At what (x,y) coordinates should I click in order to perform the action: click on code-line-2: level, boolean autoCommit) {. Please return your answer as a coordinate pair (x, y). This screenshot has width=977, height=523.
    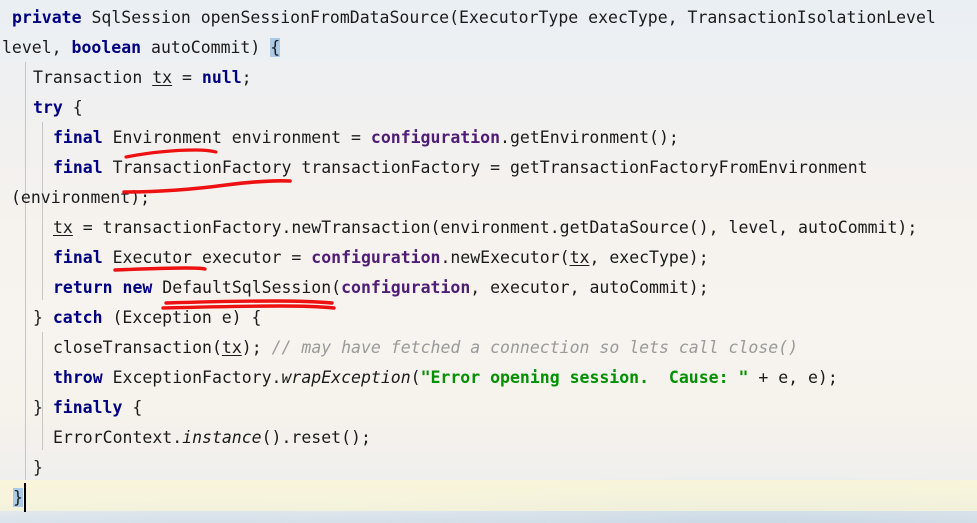
    Looking at the image, I should click on (140, 48).